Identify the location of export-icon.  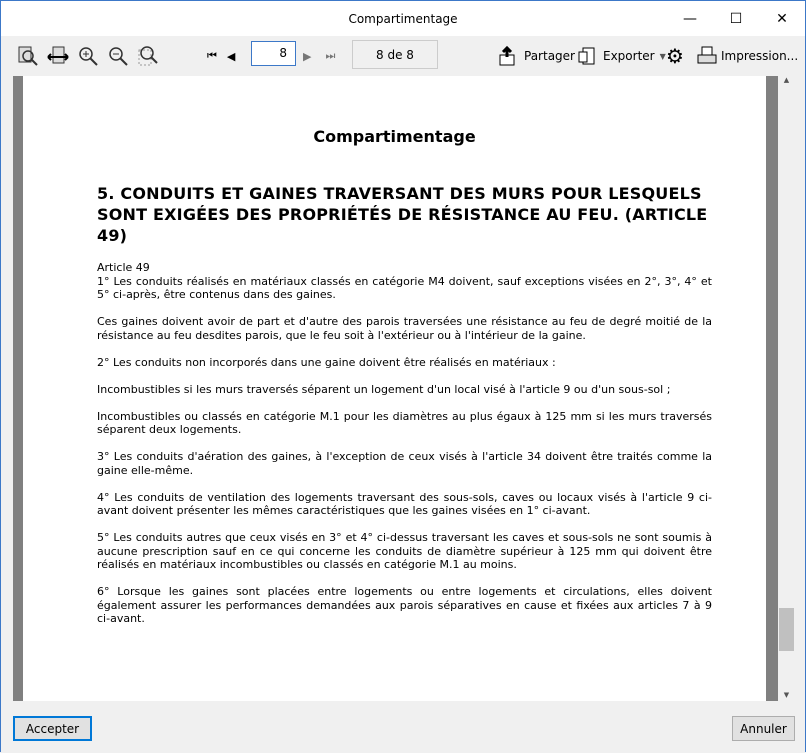
(586, 56).